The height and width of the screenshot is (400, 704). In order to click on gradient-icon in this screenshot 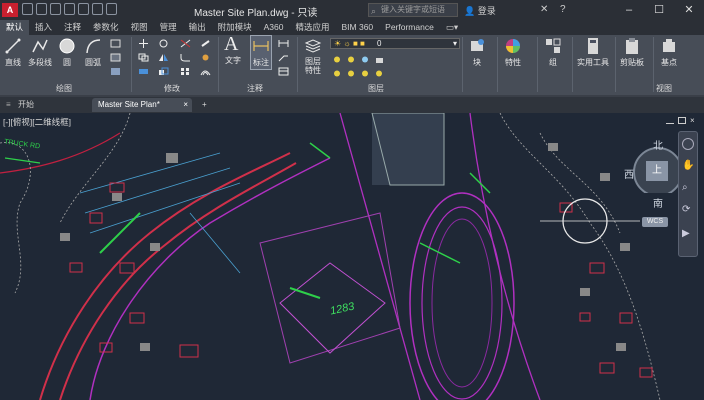, I will do `click(115, 71)`.